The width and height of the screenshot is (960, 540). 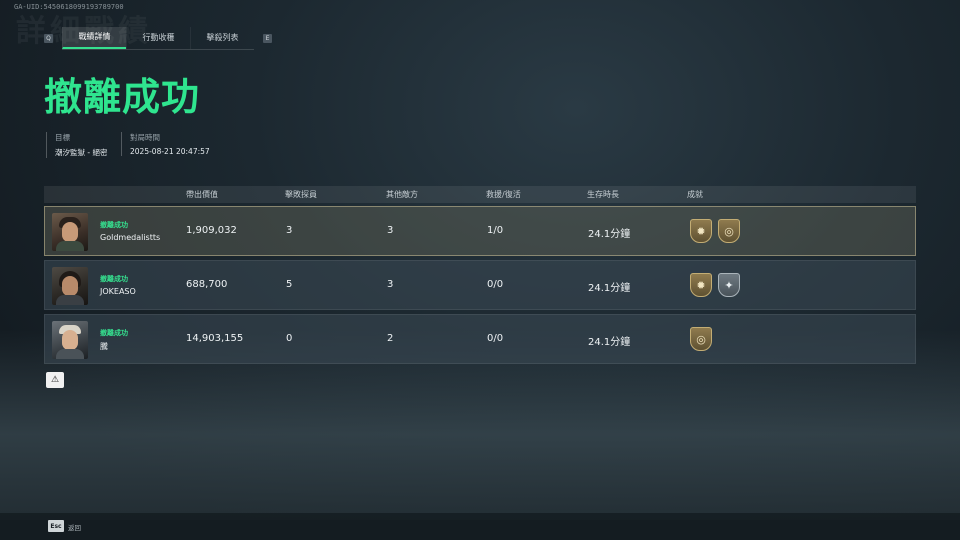 I want to click on time-label: 對局時間, so click(x=145, y=137).